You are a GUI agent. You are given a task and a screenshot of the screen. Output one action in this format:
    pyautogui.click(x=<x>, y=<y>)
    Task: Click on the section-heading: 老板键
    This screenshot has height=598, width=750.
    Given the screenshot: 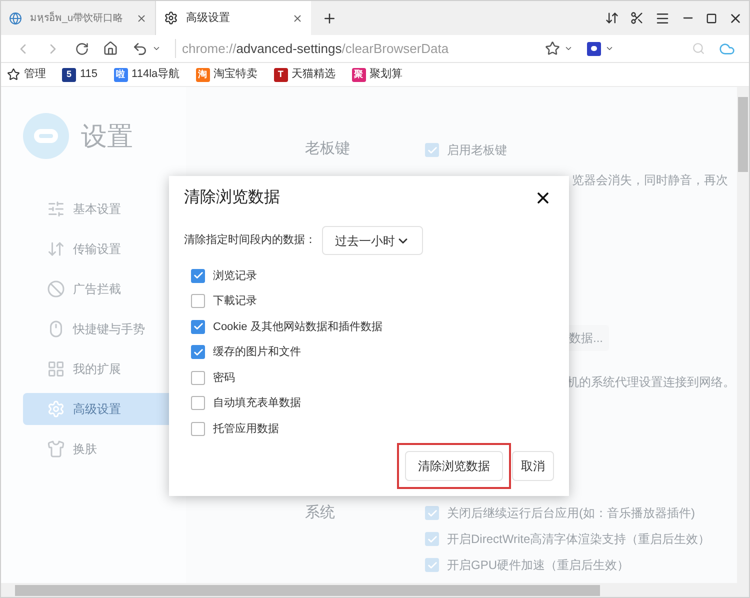 What is the action you would take?
    pyautogui.click(x=328, y=149)
    